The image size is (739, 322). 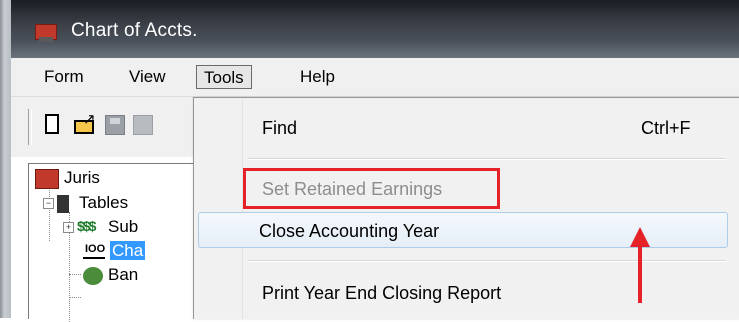 I want to click on menu-item-label: Print Year End Closing Report, so click(x=382, y=293).